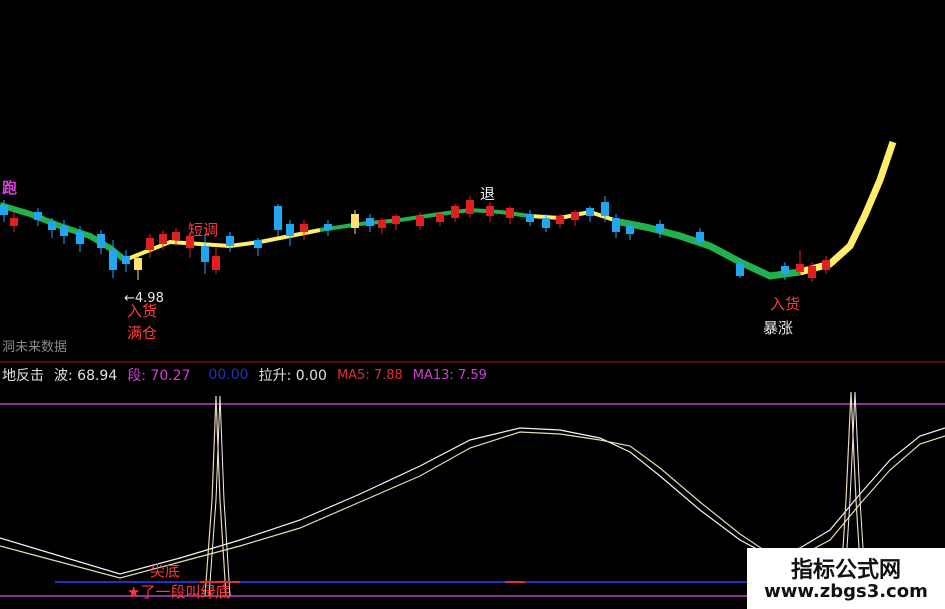  Describe the element at coordinates (785, 304) in the screenshot. I see `label-ru-huo-right: 入货` at that location.